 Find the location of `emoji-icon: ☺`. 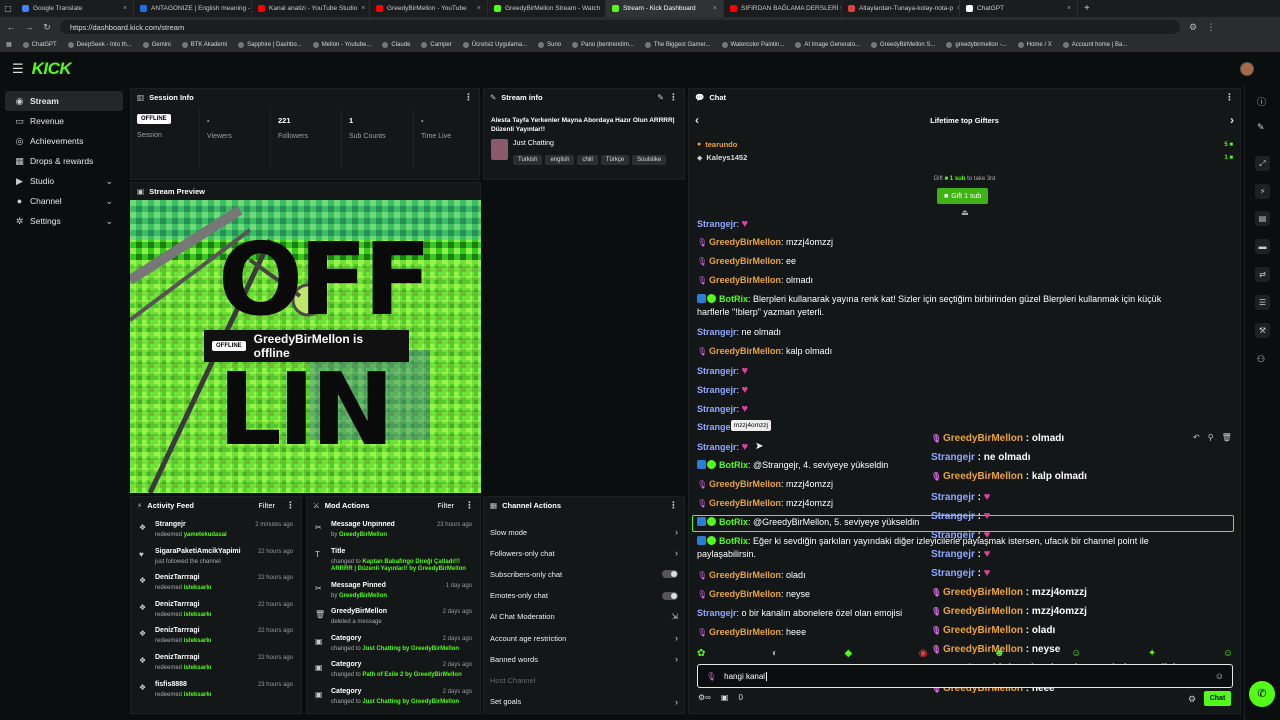

emoji-icon: ☺ is located at coordinates (1219, 676).